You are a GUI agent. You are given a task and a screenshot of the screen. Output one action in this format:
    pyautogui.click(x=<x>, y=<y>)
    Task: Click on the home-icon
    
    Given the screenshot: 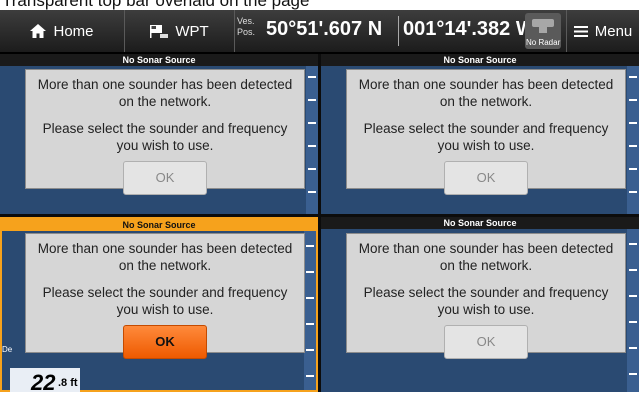 What is the action you would take?
    pyautogui.click(x=38, y=31)
    